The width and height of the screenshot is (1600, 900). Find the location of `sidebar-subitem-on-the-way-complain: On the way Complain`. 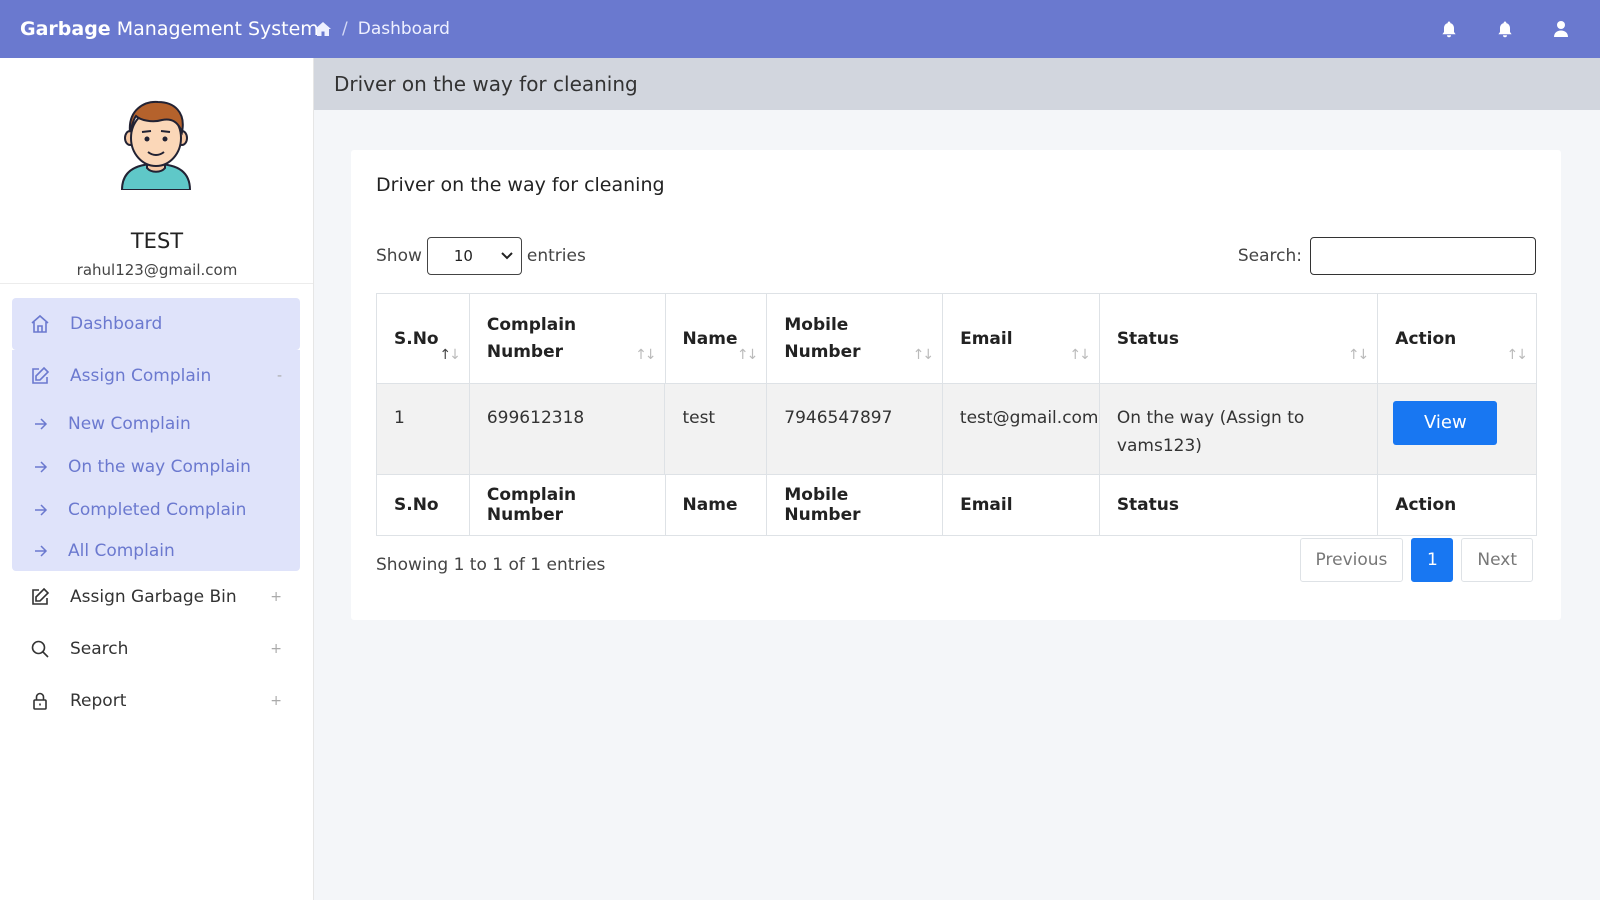

sidebar-subitem-on-the-way-complain: On the way Complain is located at coordinates (156, 466).